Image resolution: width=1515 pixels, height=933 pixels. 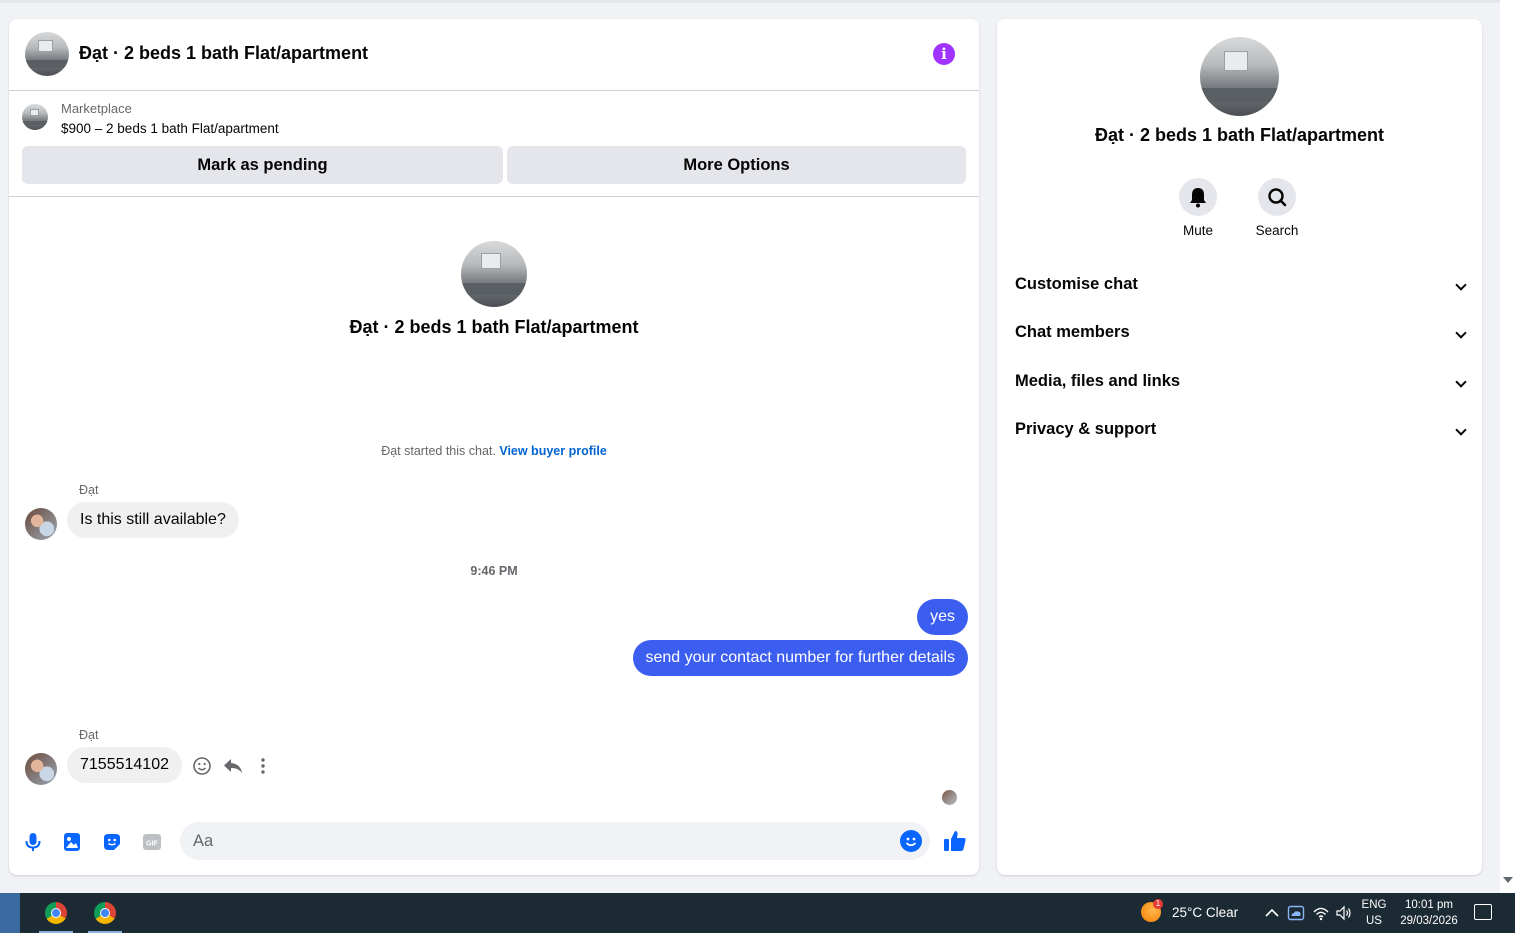 I want to click on message-timestamp: 9:46 PM, so click(x=494, y=571).